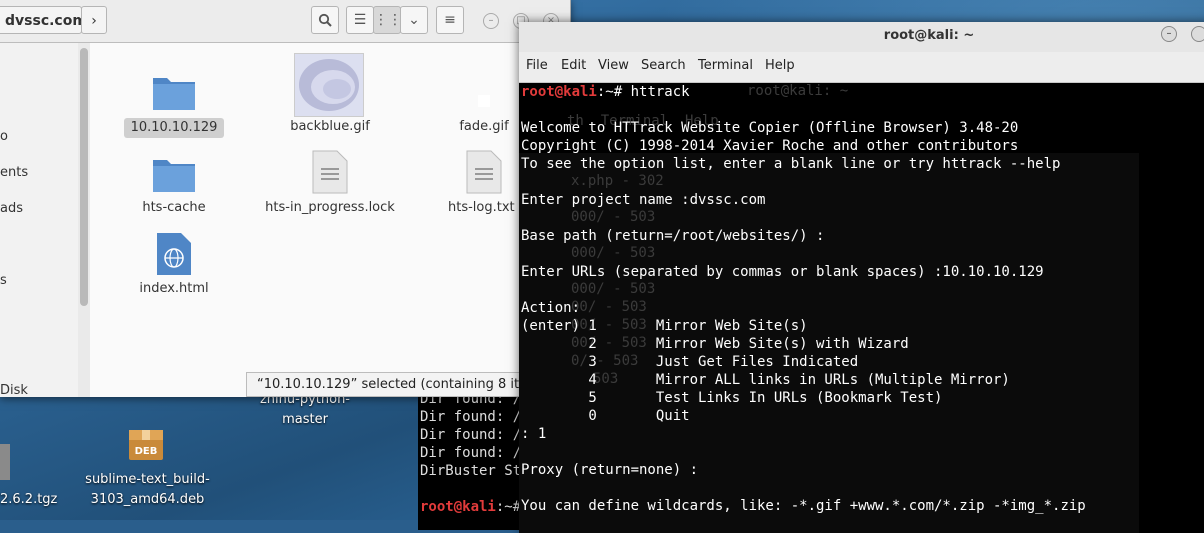  What do you see at coordinates (537, 65) in the screenshot?
I see `menu-file: File` at bounding box center [537, 65].